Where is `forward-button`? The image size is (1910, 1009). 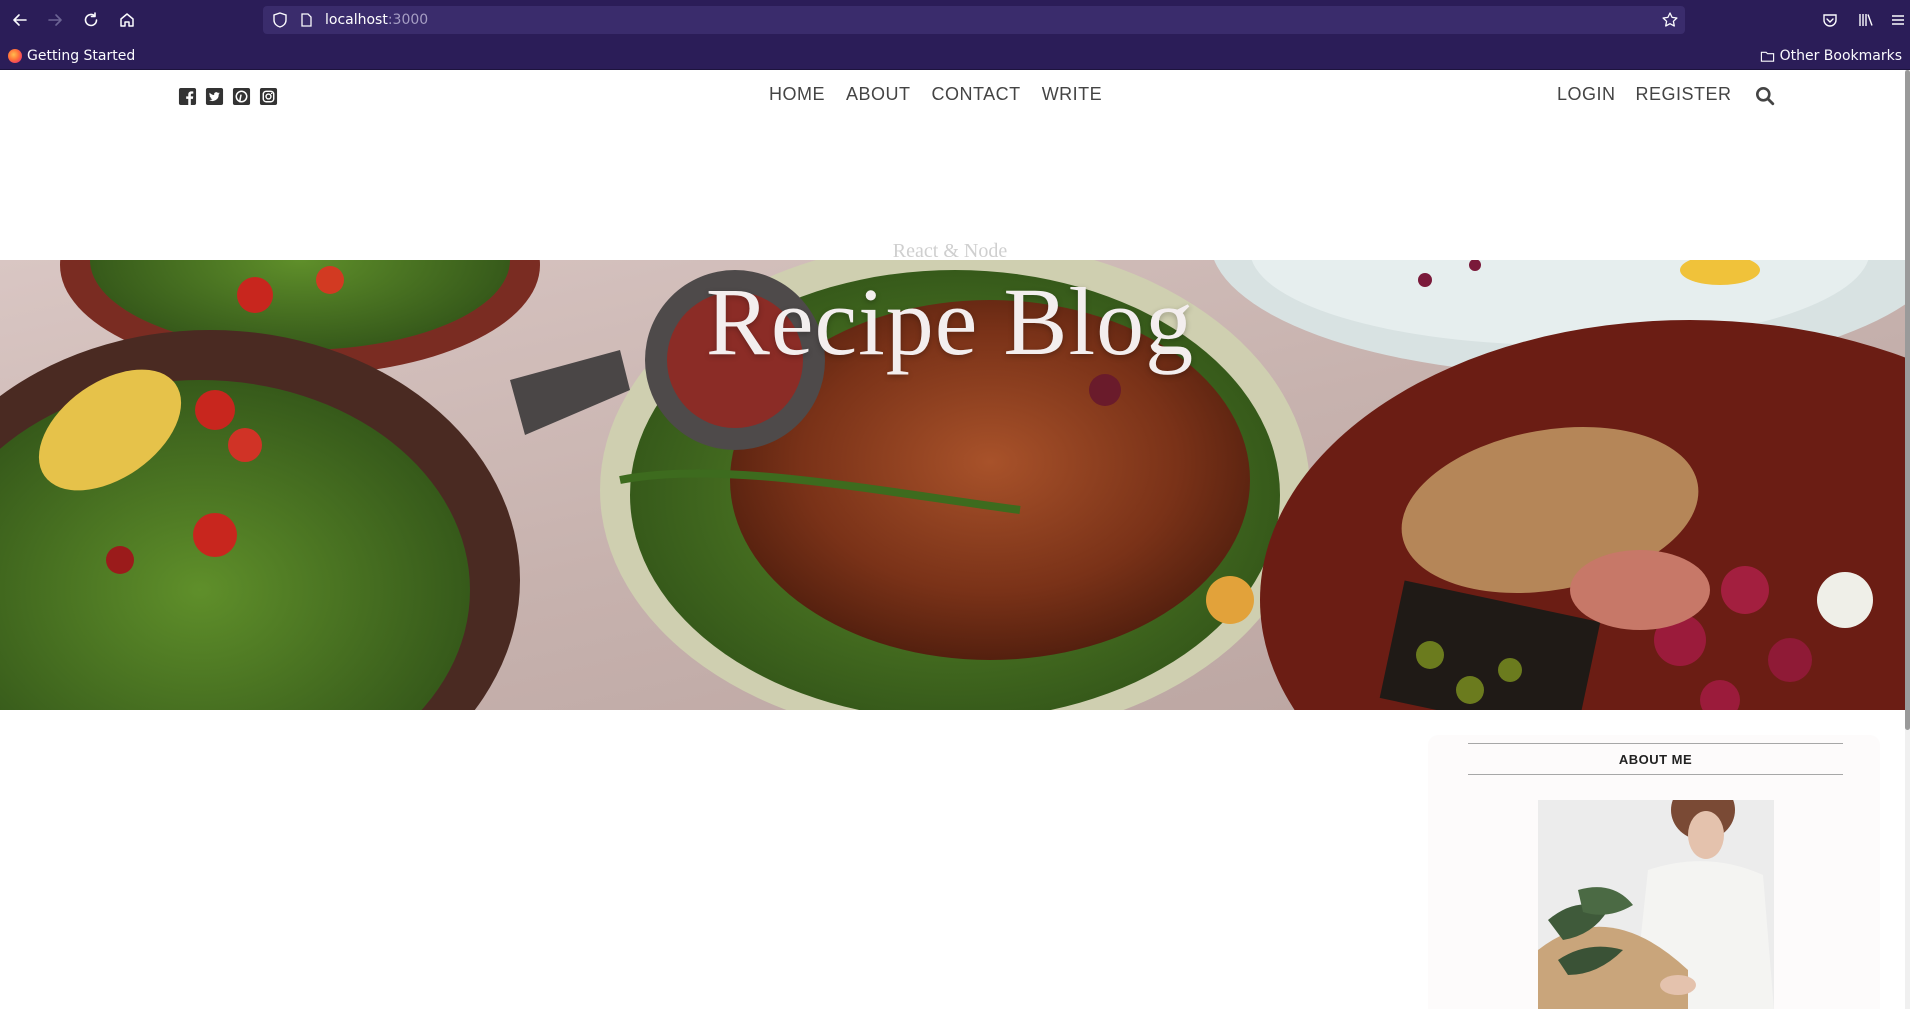
forward-button is located at coordinates (55, 20).